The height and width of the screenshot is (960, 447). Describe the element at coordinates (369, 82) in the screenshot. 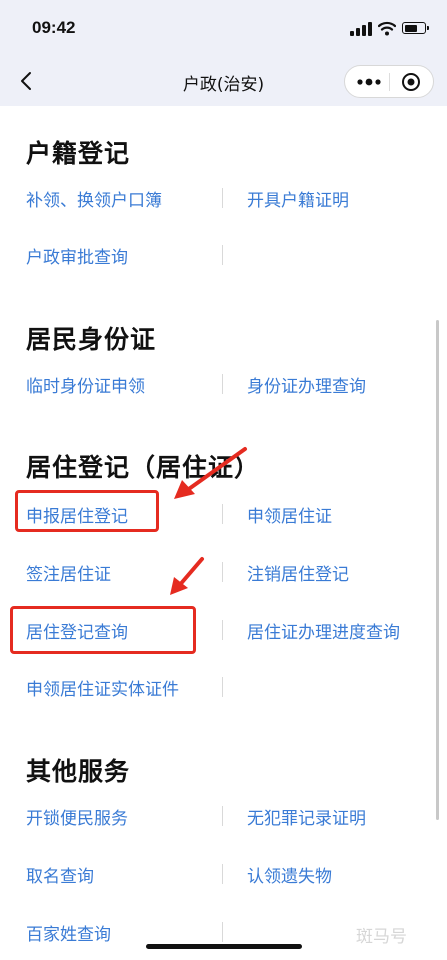

I see `more-dots-icon` at that location.